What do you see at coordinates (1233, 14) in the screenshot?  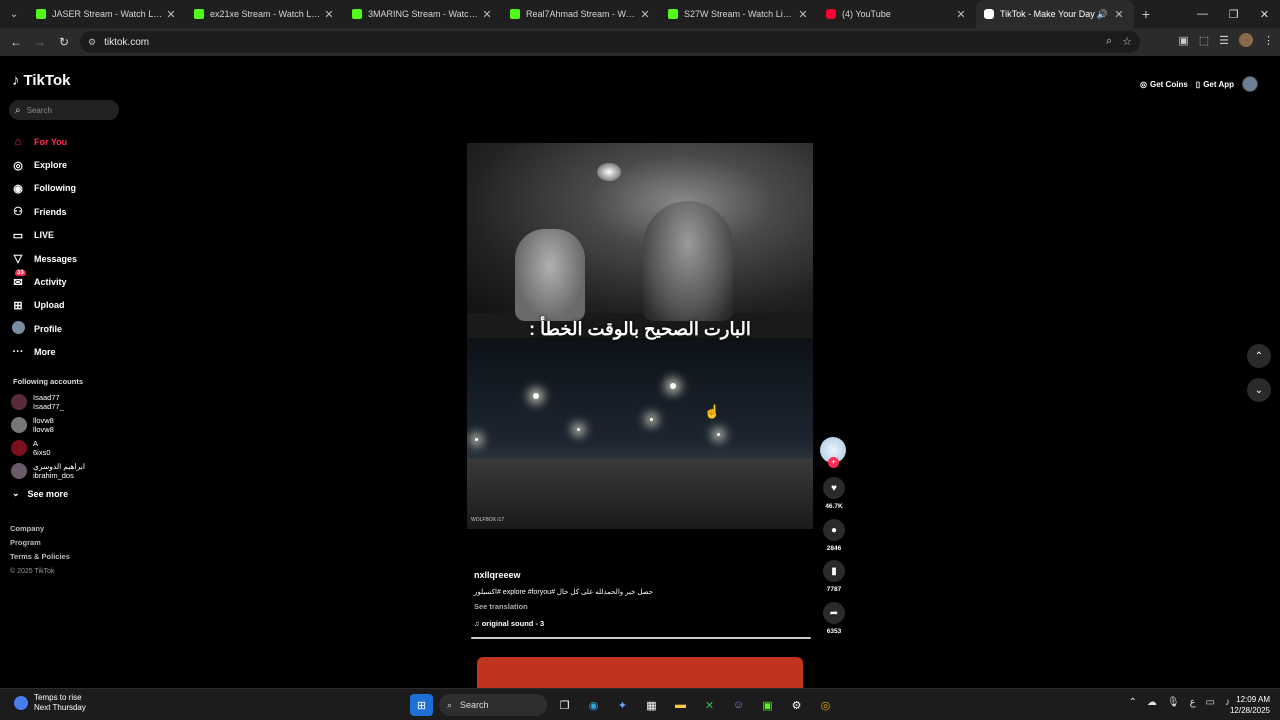 I see `maximize-button: ❐` at bounding box center [1233, 14].